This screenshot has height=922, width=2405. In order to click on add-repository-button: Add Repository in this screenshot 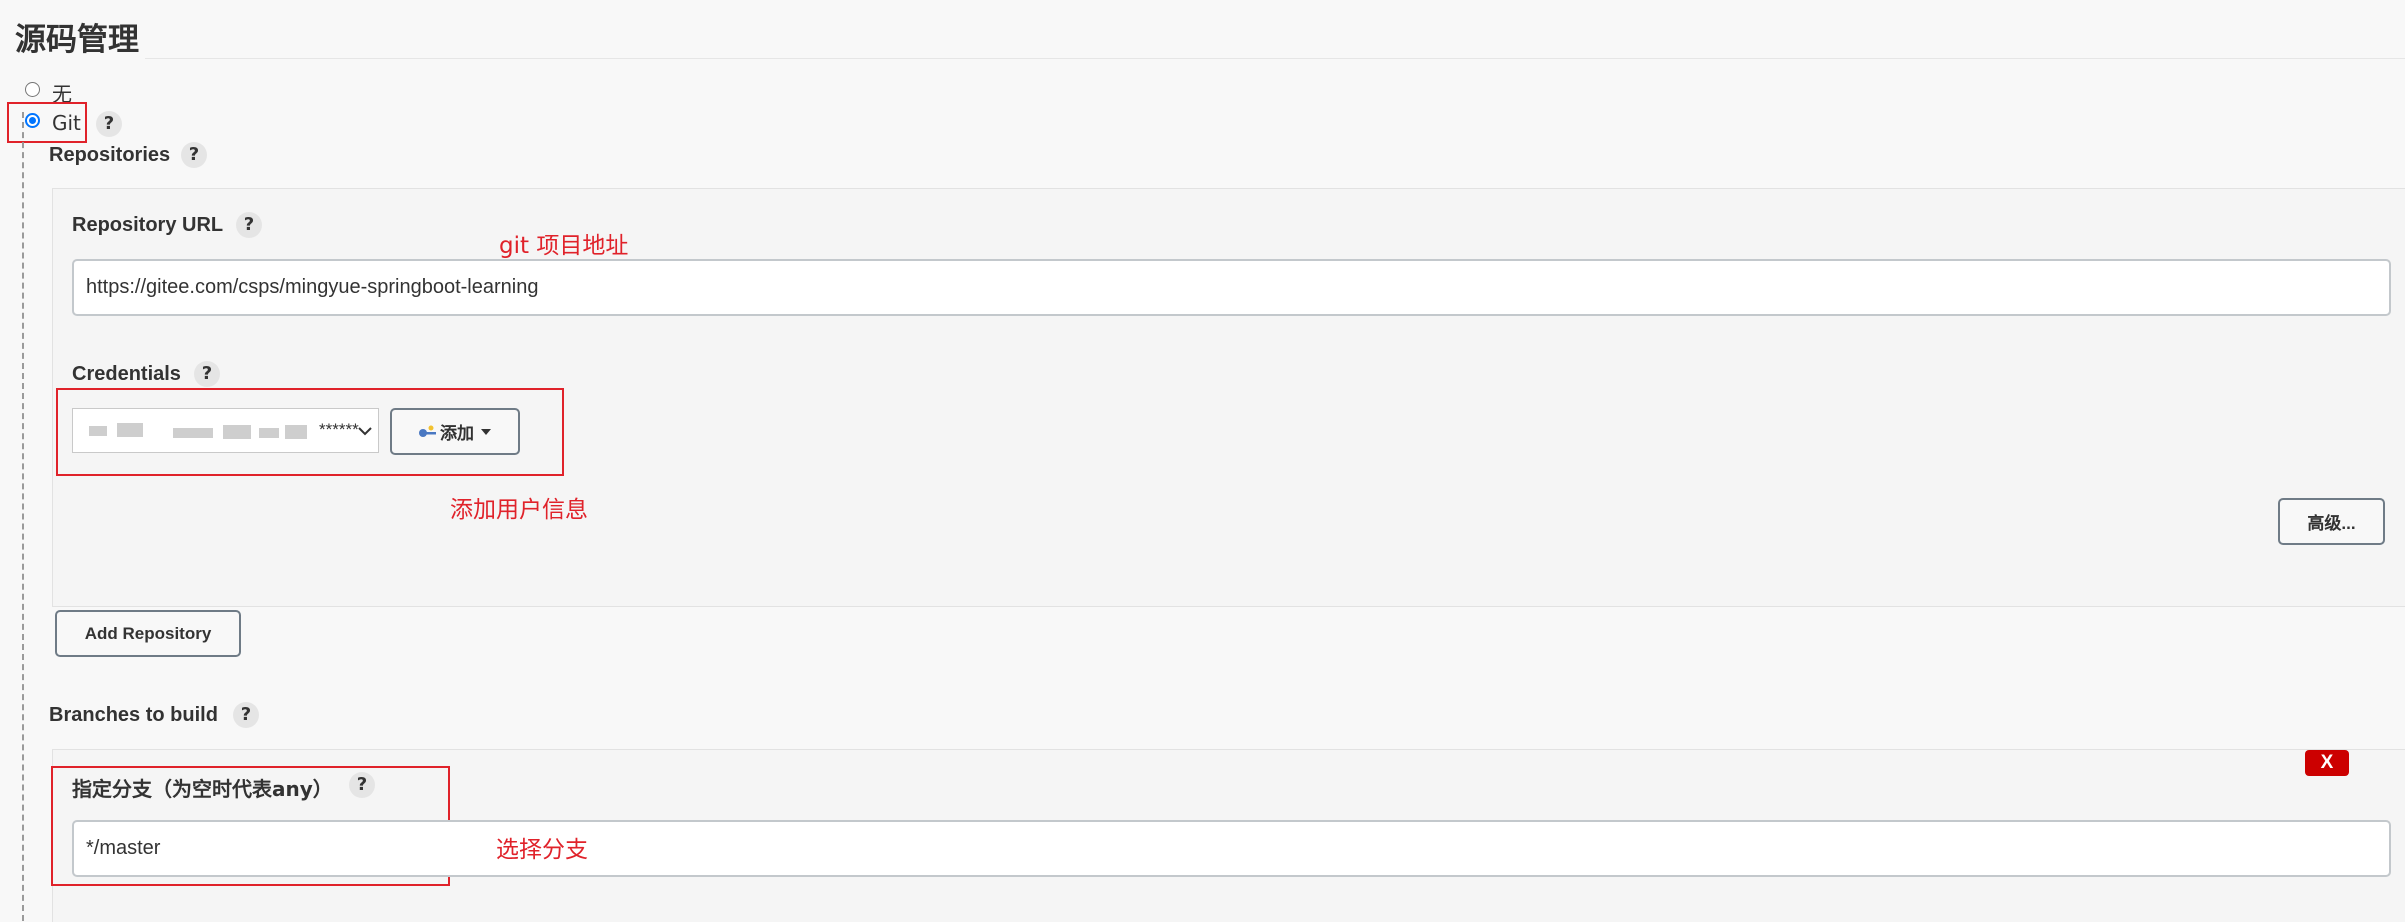, I will do `click(148, 633)`.